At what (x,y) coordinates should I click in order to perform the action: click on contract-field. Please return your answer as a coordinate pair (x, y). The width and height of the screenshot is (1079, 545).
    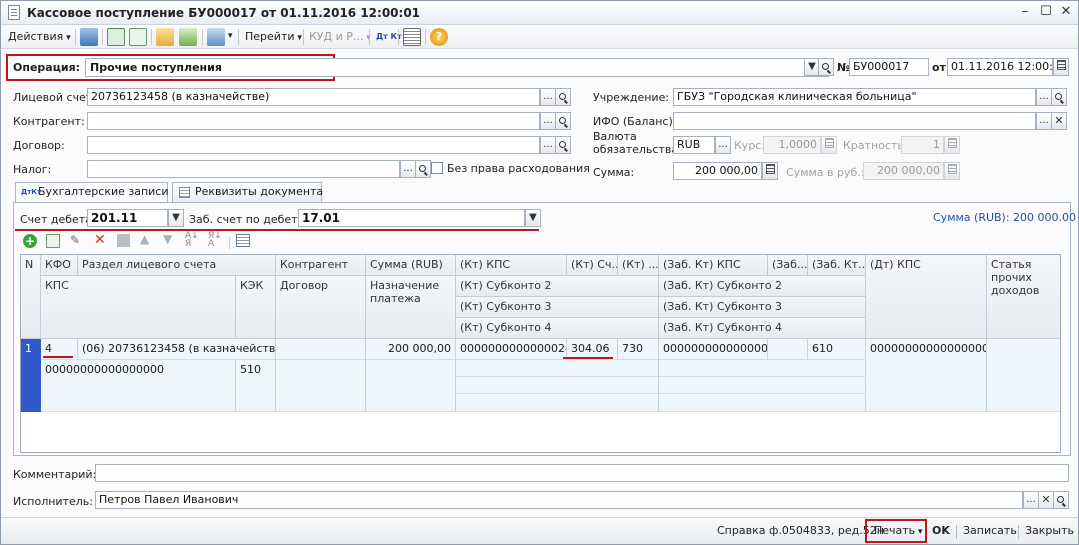
    Looking at the image, I should click on (313, 145).